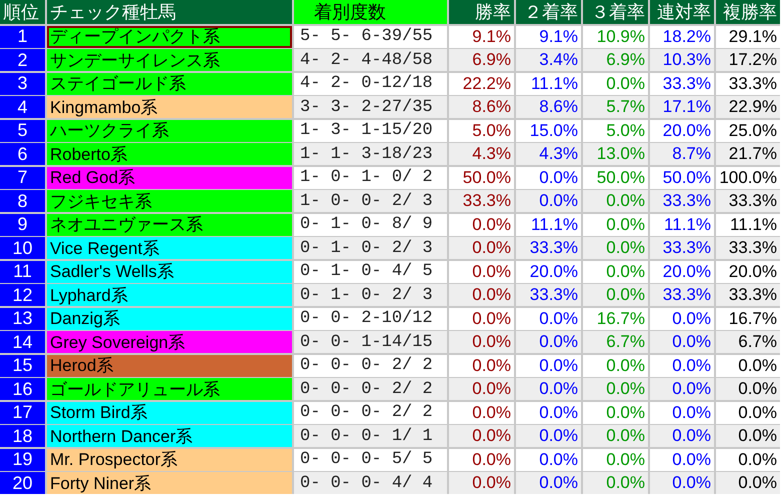  I want to click on record-cell: 4- 2- 4-48/58, so click(370, 60).